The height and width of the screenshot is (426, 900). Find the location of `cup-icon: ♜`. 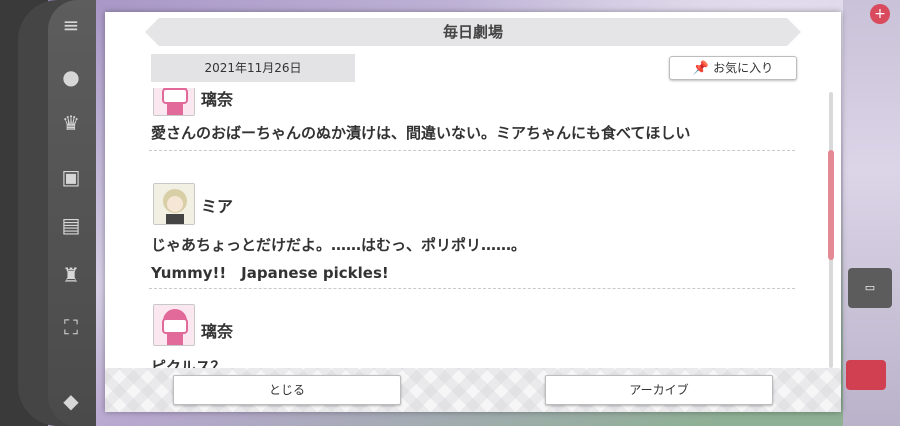

cup-icon: ♜ is located at coordinates (71, 275).